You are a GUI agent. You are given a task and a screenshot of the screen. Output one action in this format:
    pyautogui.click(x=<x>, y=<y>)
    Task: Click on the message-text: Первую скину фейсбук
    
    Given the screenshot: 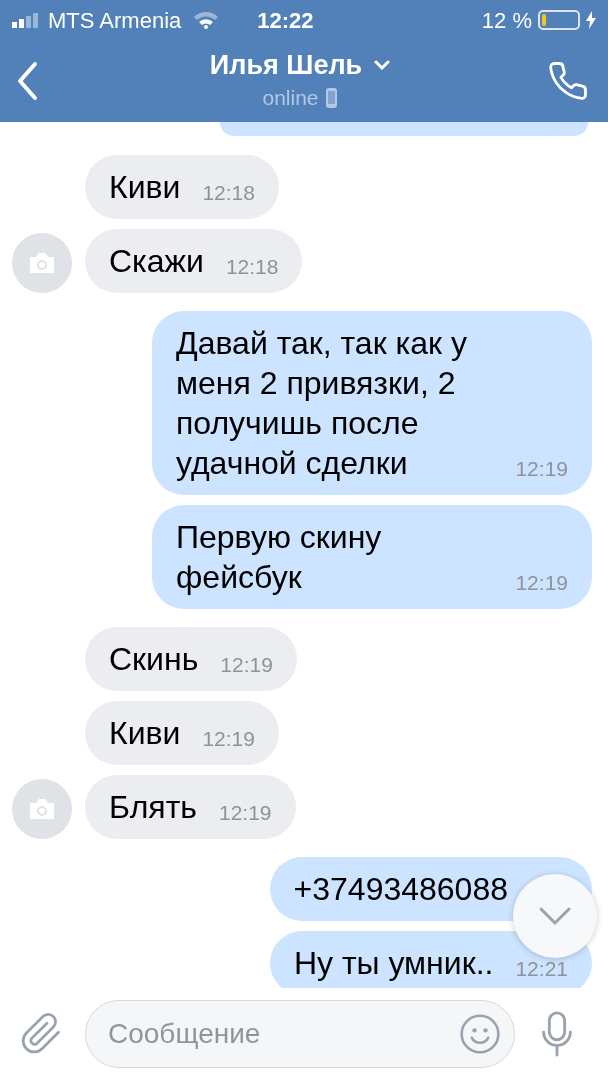 What is the action you would take?
    pyautogui.click(x=279, y=557)
    